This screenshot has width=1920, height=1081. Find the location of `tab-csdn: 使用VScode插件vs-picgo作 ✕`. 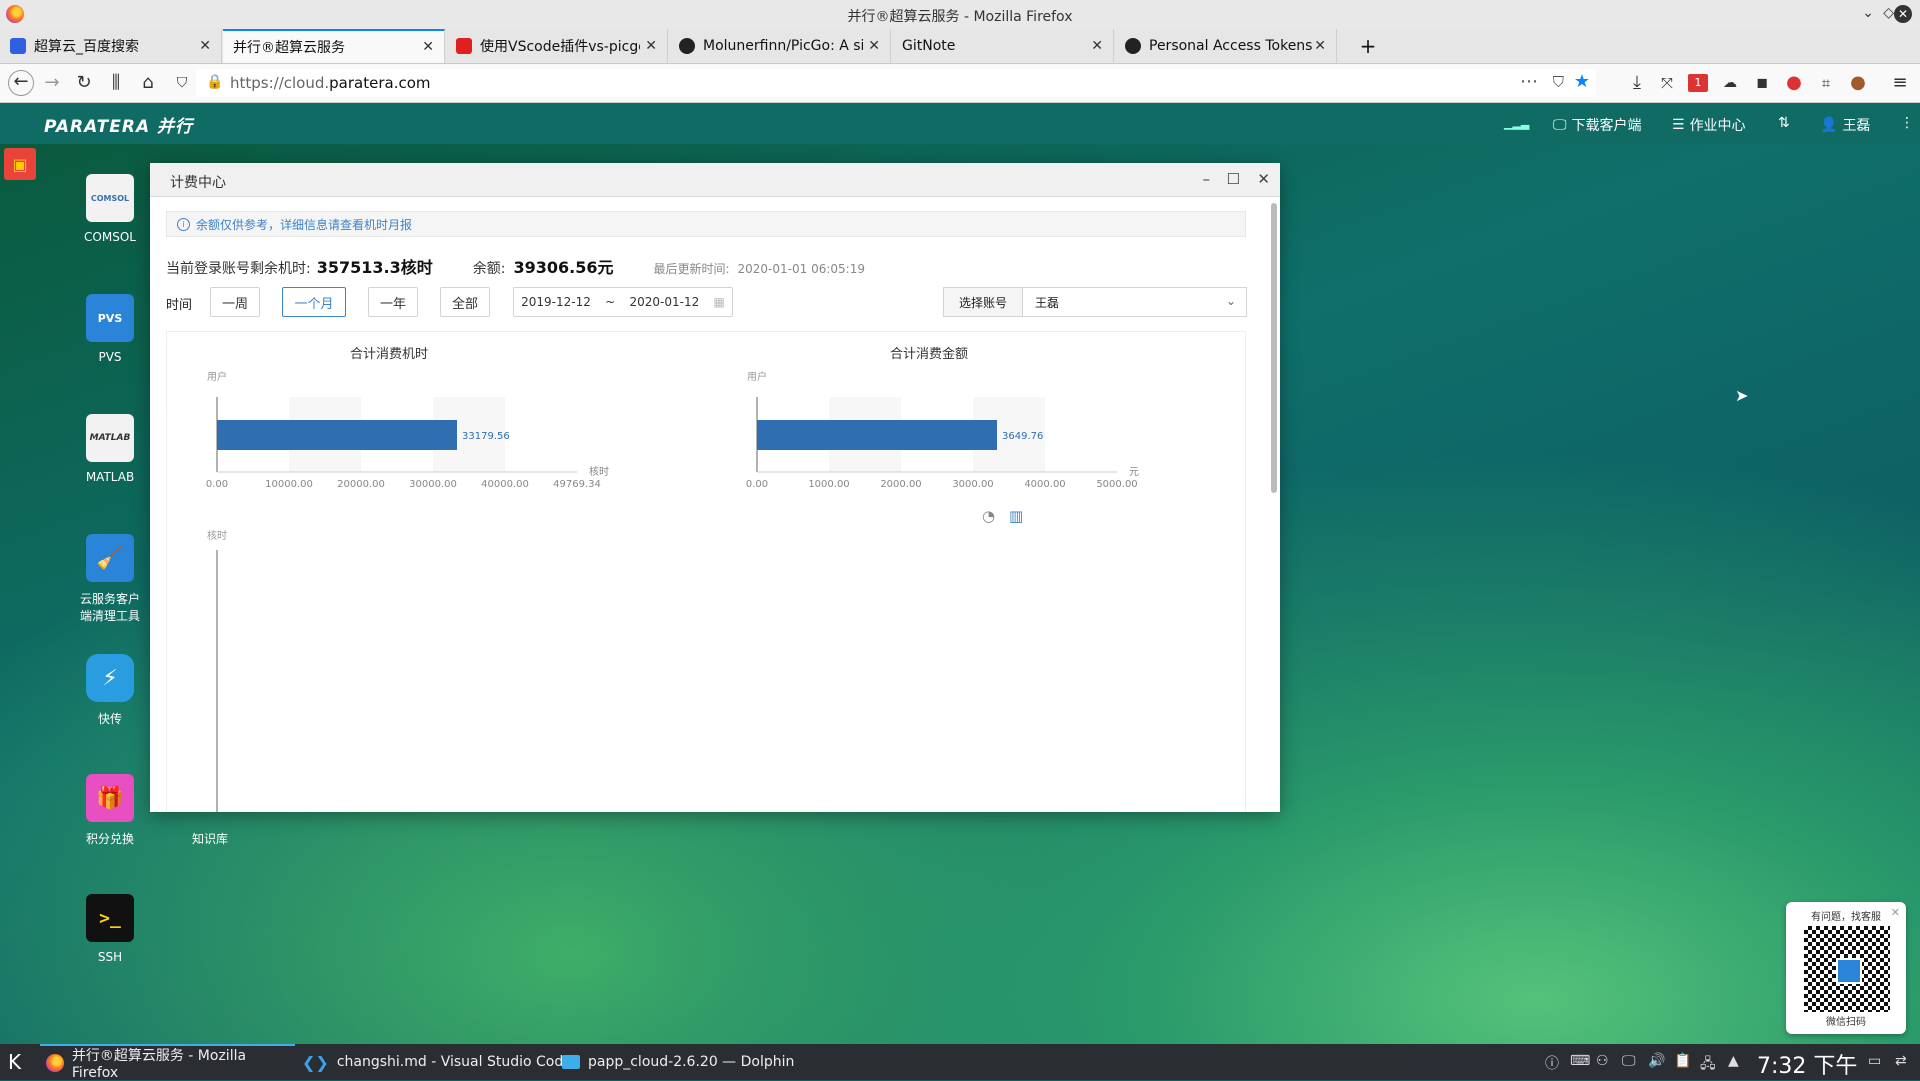

tab-csdn: 使用VScode插件vs-picgo作 ✕ is located at coordinates (557, 46).